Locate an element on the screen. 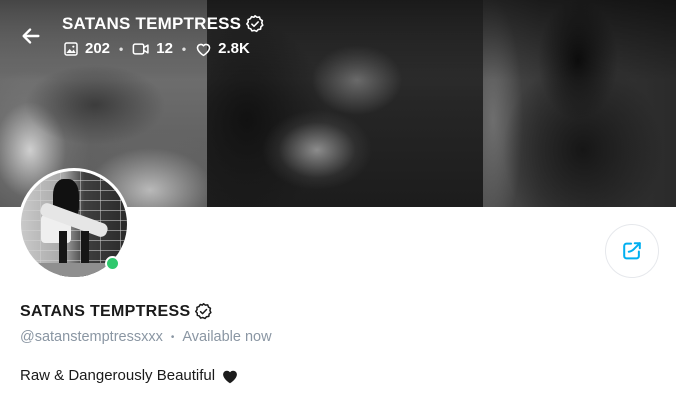 Image resolution: width=676 pixels, height=403 pixels. profile-meta: @satanstemptressxxx • Available now is located at coordinates (146, 337).